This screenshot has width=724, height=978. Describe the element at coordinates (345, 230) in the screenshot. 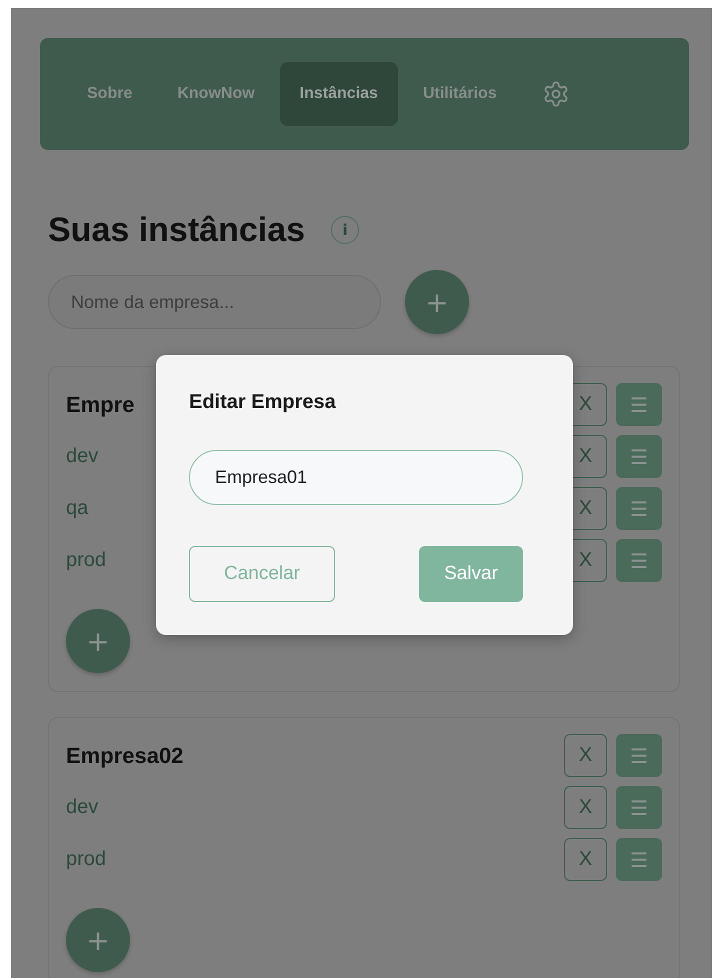

I see `info-icon: i` at that location.